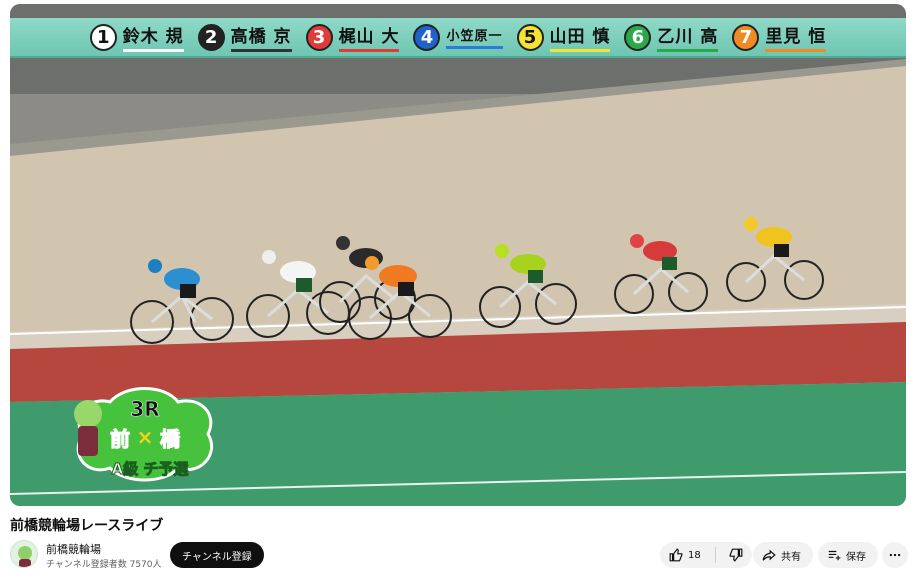  I want to click on share-label: 共有, so click(791, 557).